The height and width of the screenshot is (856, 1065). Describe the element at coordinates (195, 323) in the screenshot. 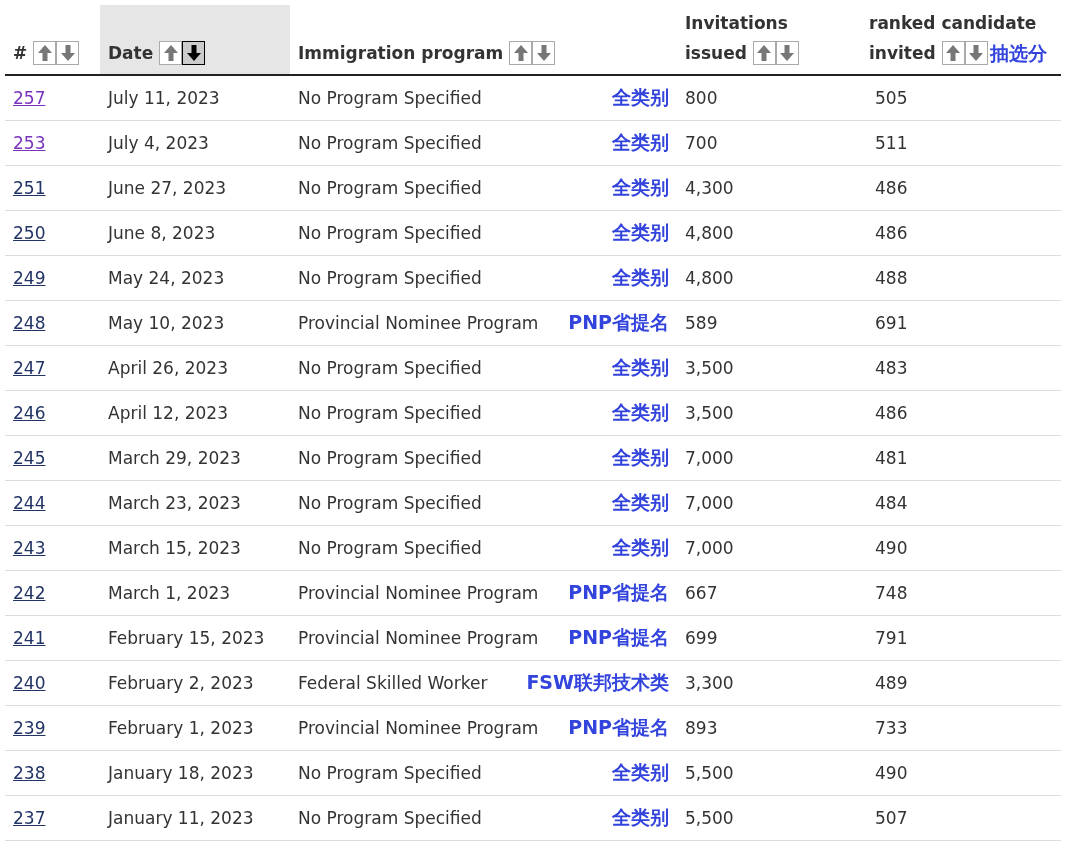

I see `table-cell: May 10, 2023` at that location.